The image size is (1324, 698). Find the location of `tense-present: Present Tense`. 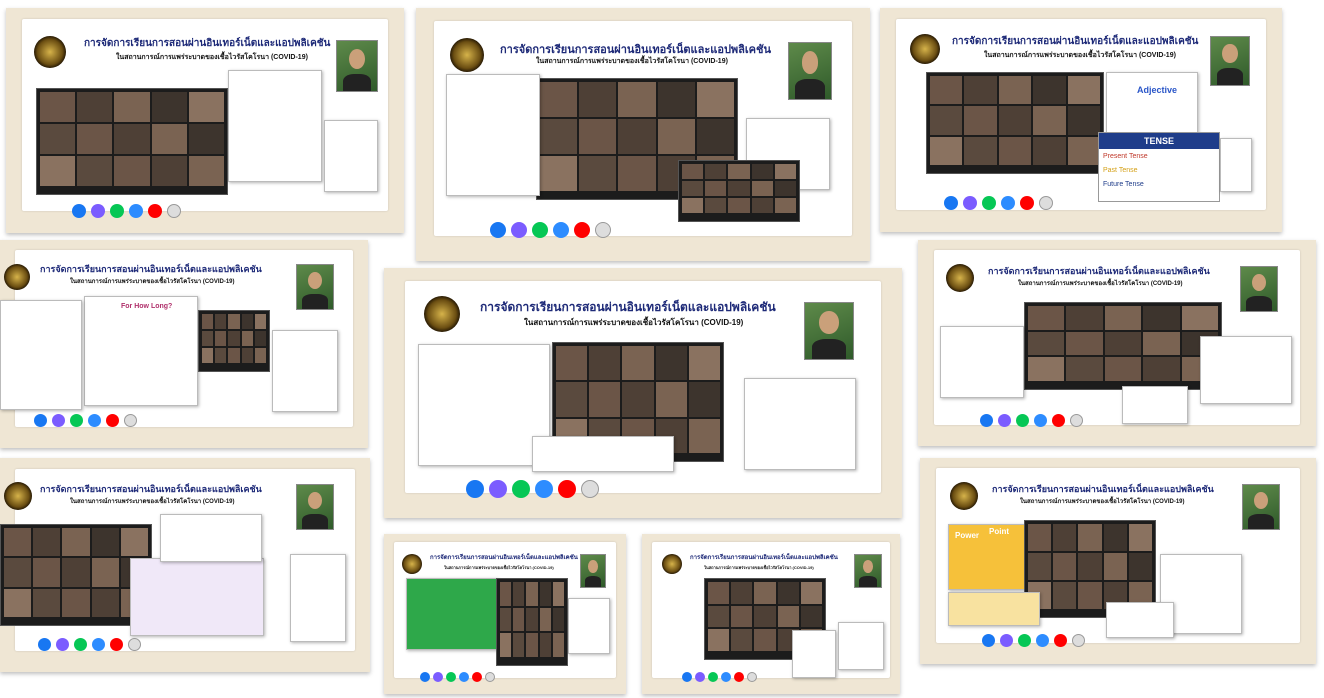

tense-present: Present Tense is located at coordinates (1125, 156).